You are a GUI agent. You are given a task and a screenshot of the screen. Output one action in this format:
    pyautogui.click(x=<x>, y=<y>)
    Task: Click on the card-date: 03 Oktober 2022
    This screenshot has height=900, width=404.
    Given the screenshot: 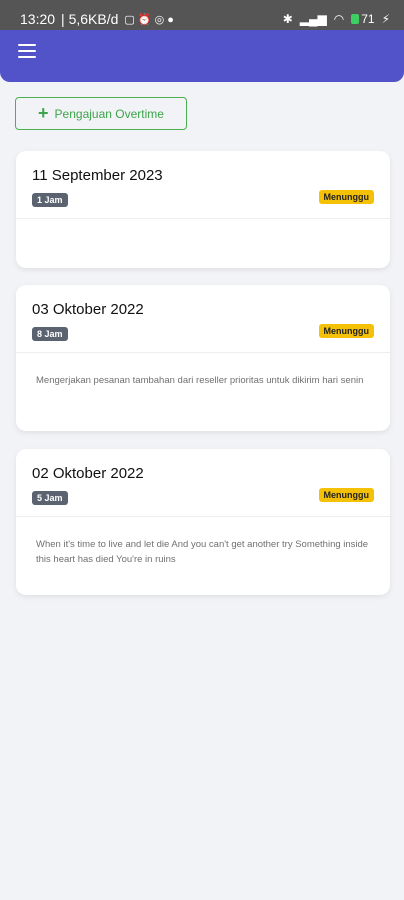 What is the action you would take?
    pyautogui.click(x=88, y=309)
    